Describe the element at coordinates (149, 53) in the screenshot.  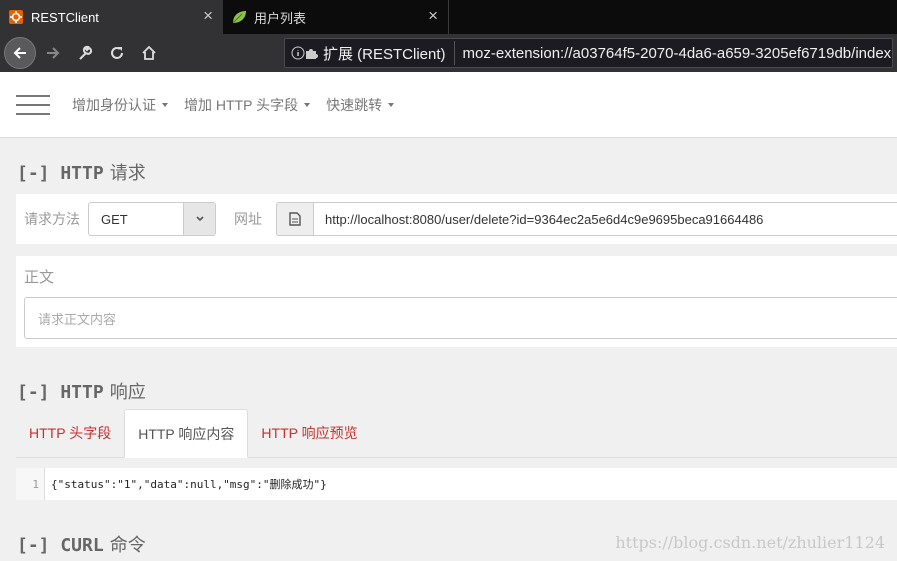
I see `home-button` at that location.